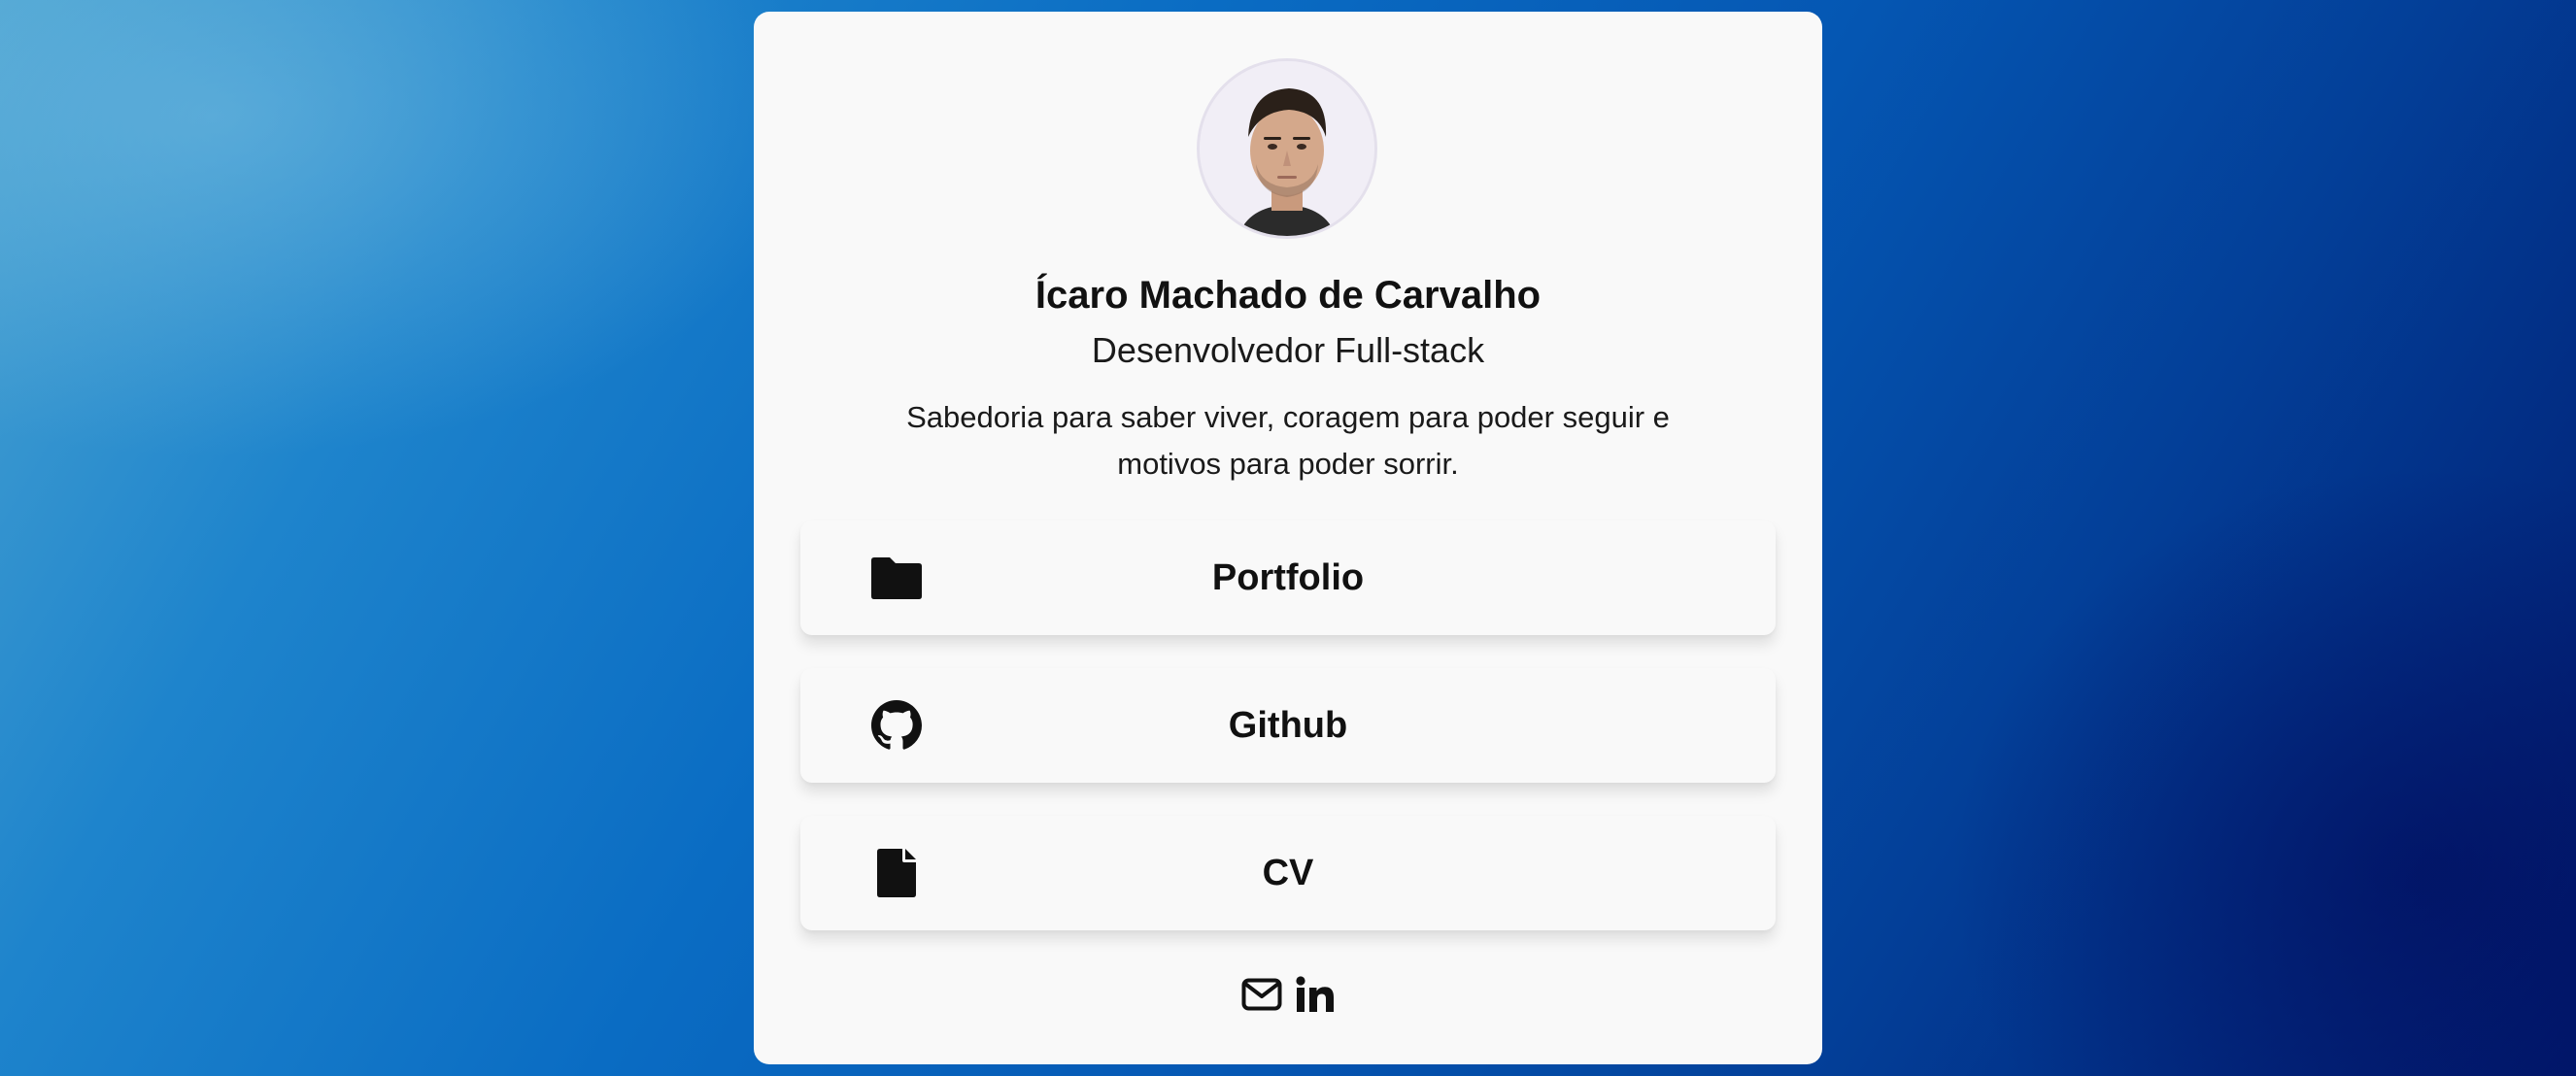 The image size is (2576, 1076). I want to click on portfolio-label: Portfolio, so click(1288, 577).